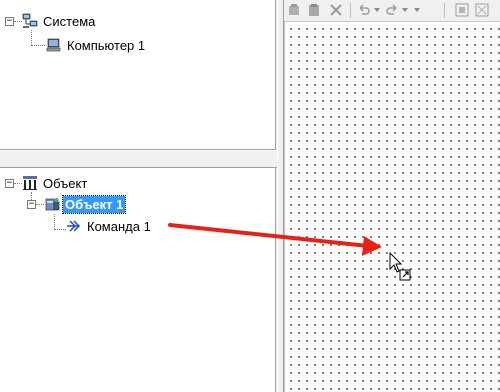 The width and height of the screenshot is (500, 392). What do you see at coordinates (400, 266) in the screenshot?
I see `drag-cursor-icon` at bounding box center [400, 266].